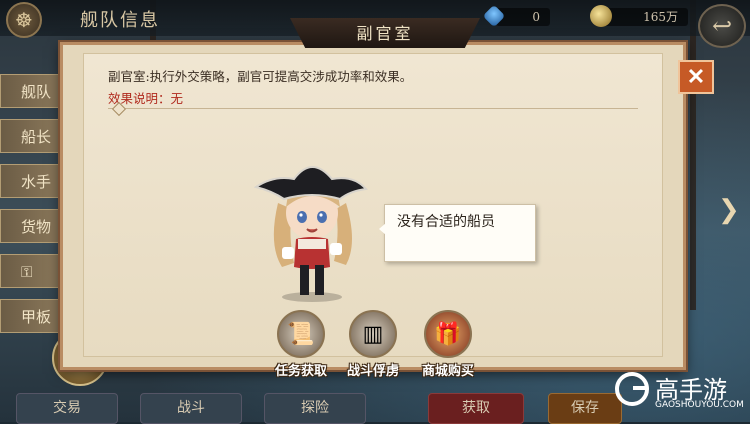  What do you see at coordinates (32, 136) in the screenshot?
I see `left-tab-captain: 船长` at bounding box center [32, 136].